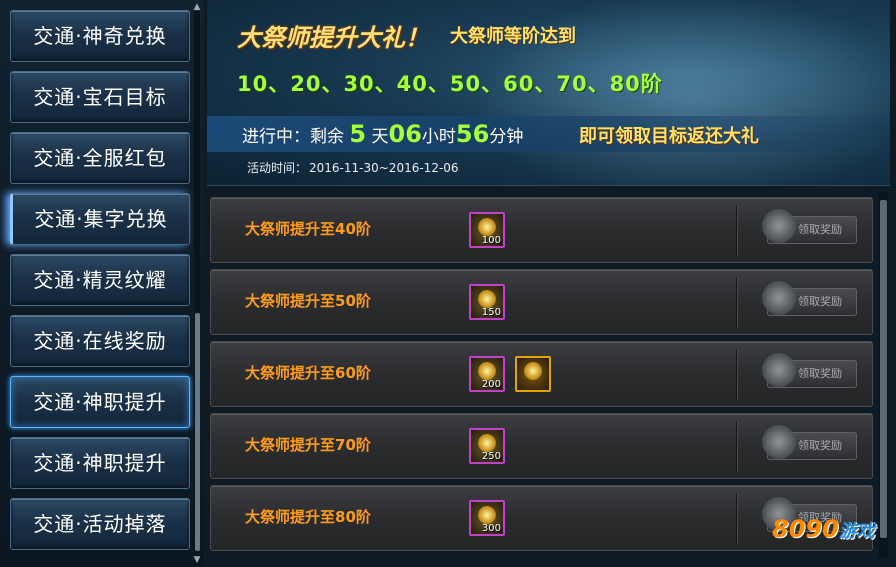 This screenshot has width=896, height=567. Describe the element at coordinates (438, 137) in the screenshot. I see `hours-unit: 小时` at that location.